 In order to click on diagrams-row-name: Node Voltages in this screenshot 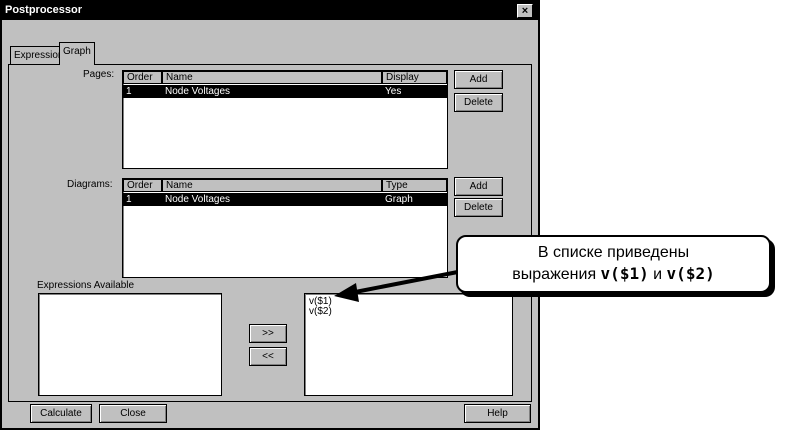, I will do `click(198, 199)`.